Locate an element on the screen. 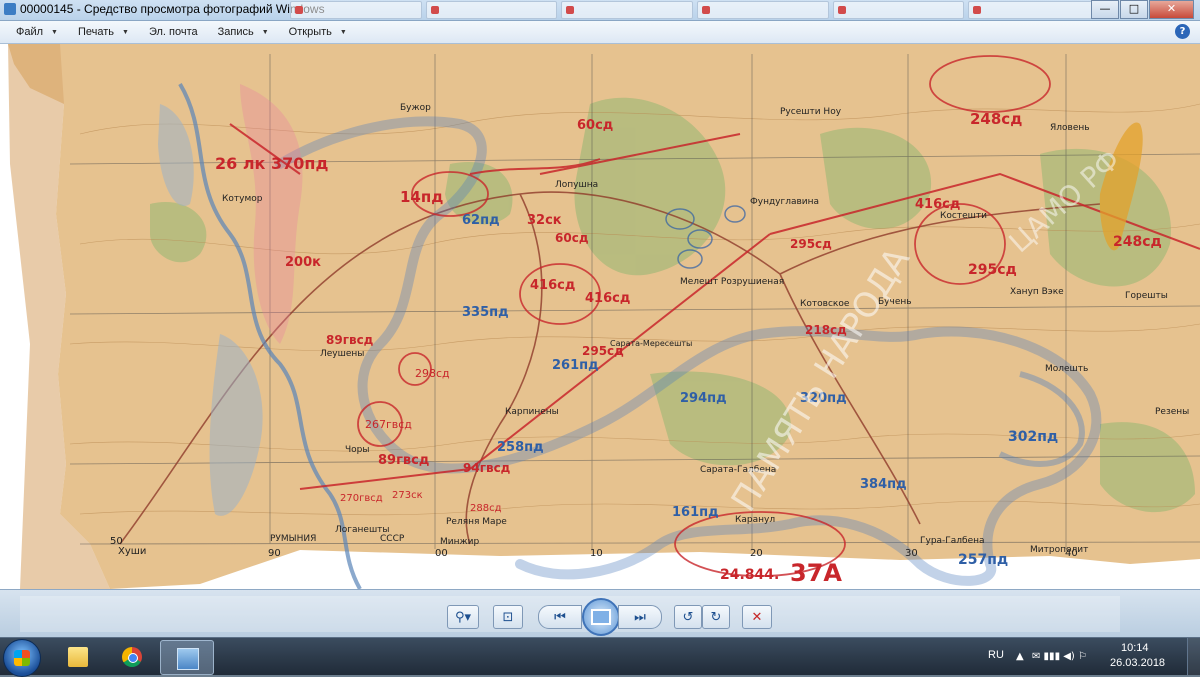 This screenshot has width=1200, height=677. previous-icon: ⏮ is located at coordinates (560, 617).